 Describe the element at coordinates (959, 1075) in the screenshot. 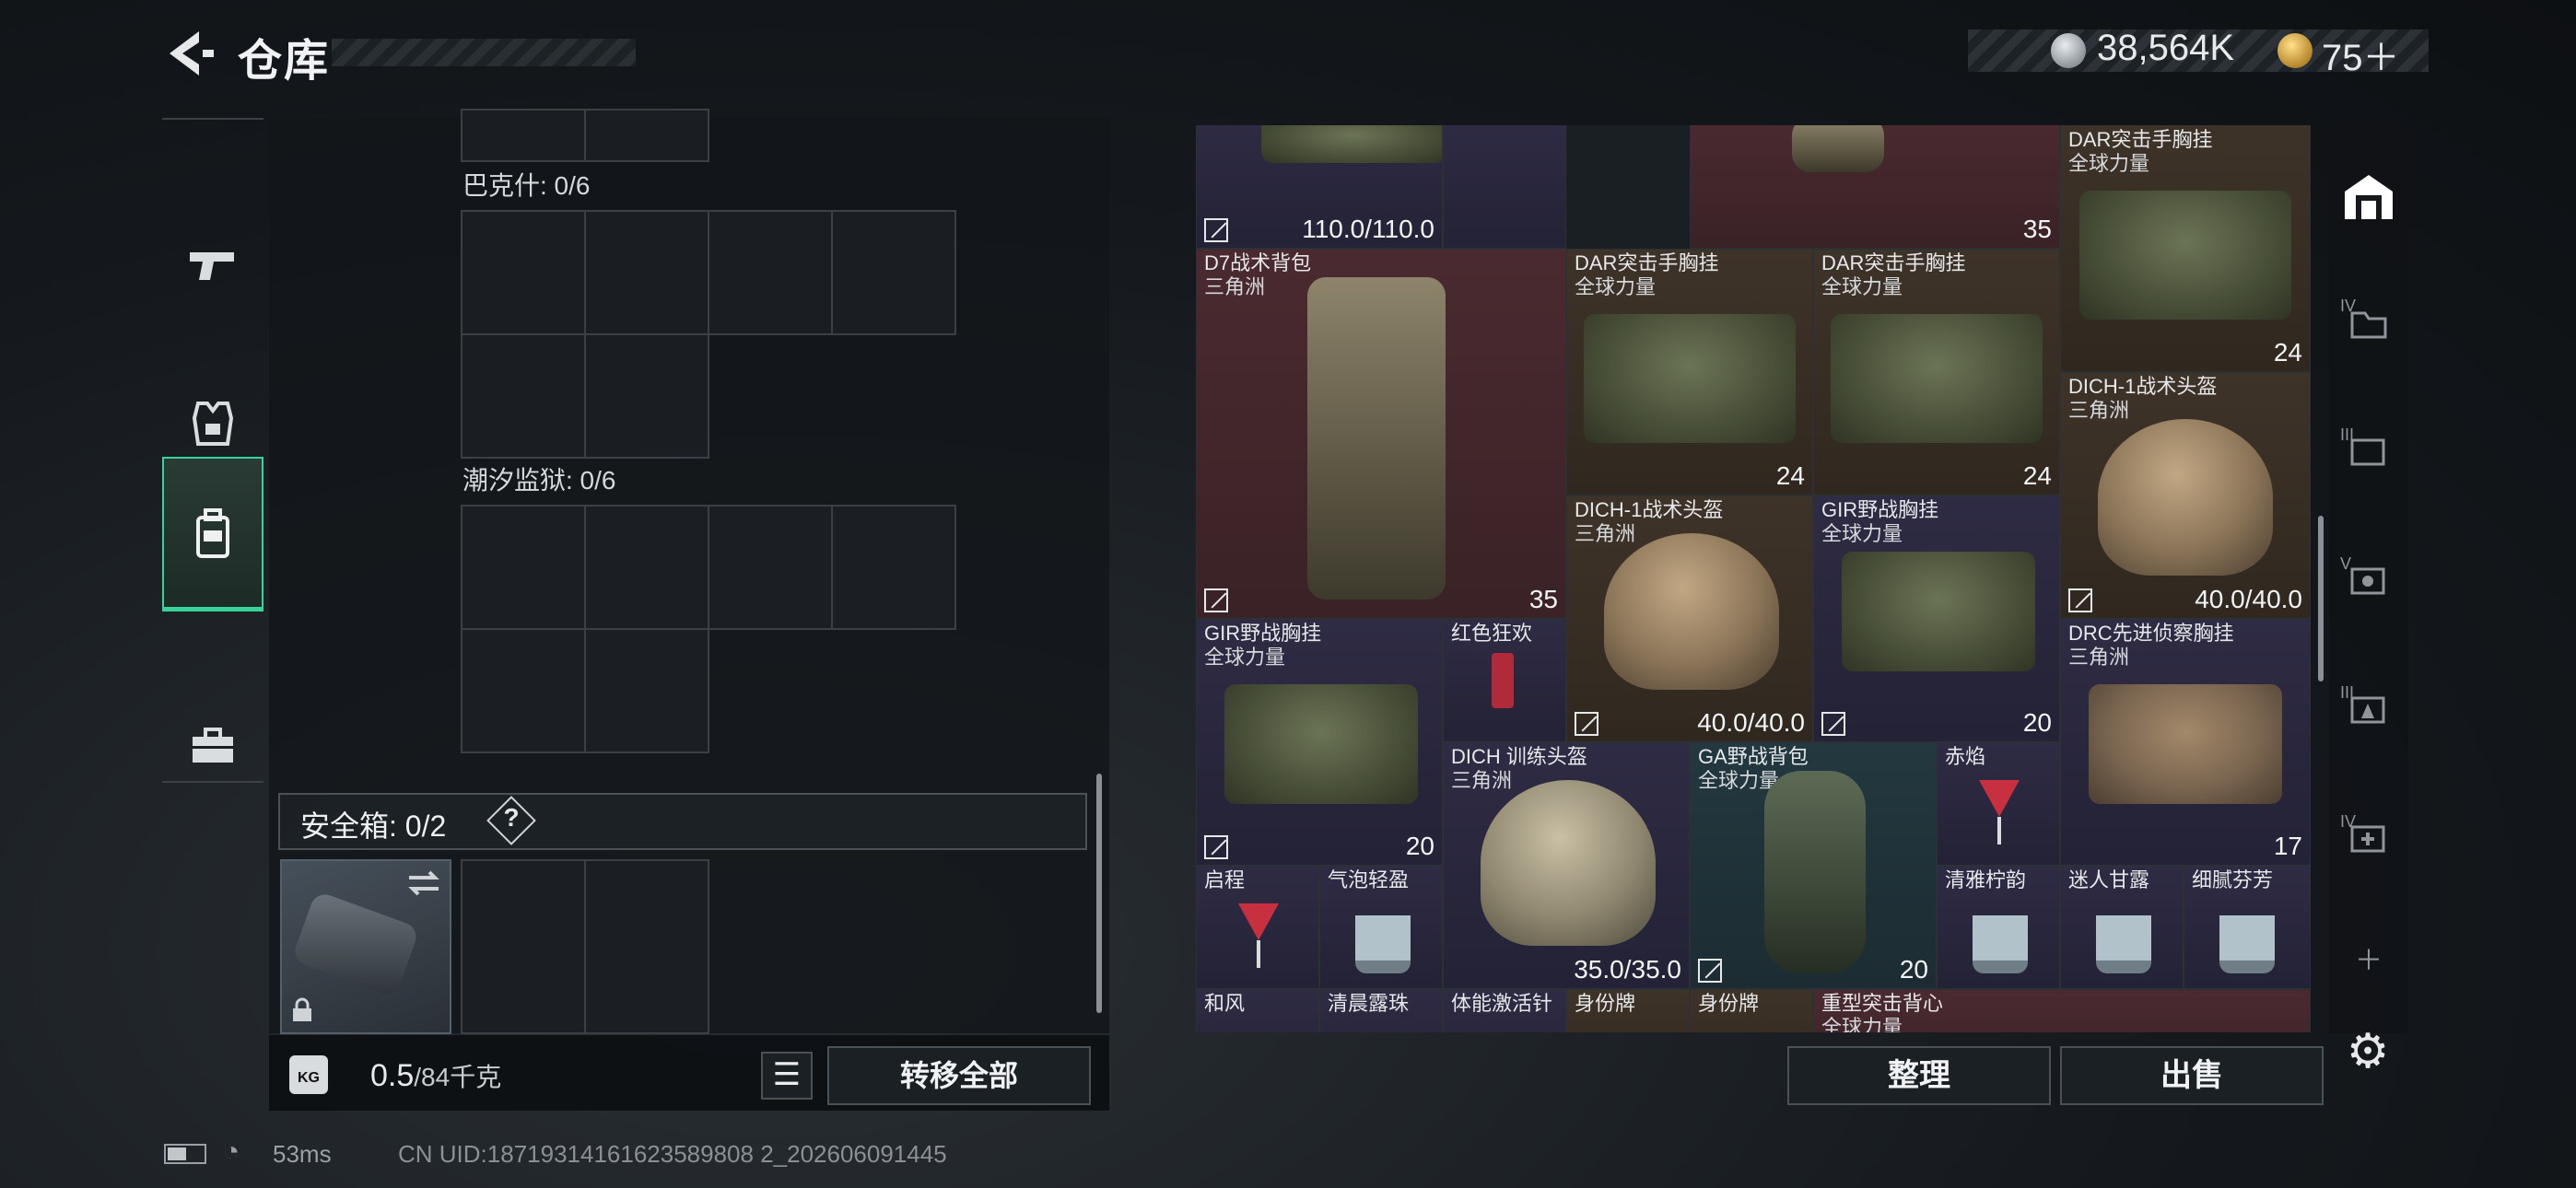

I see `transfer-all-button: 转移全部` at that location.